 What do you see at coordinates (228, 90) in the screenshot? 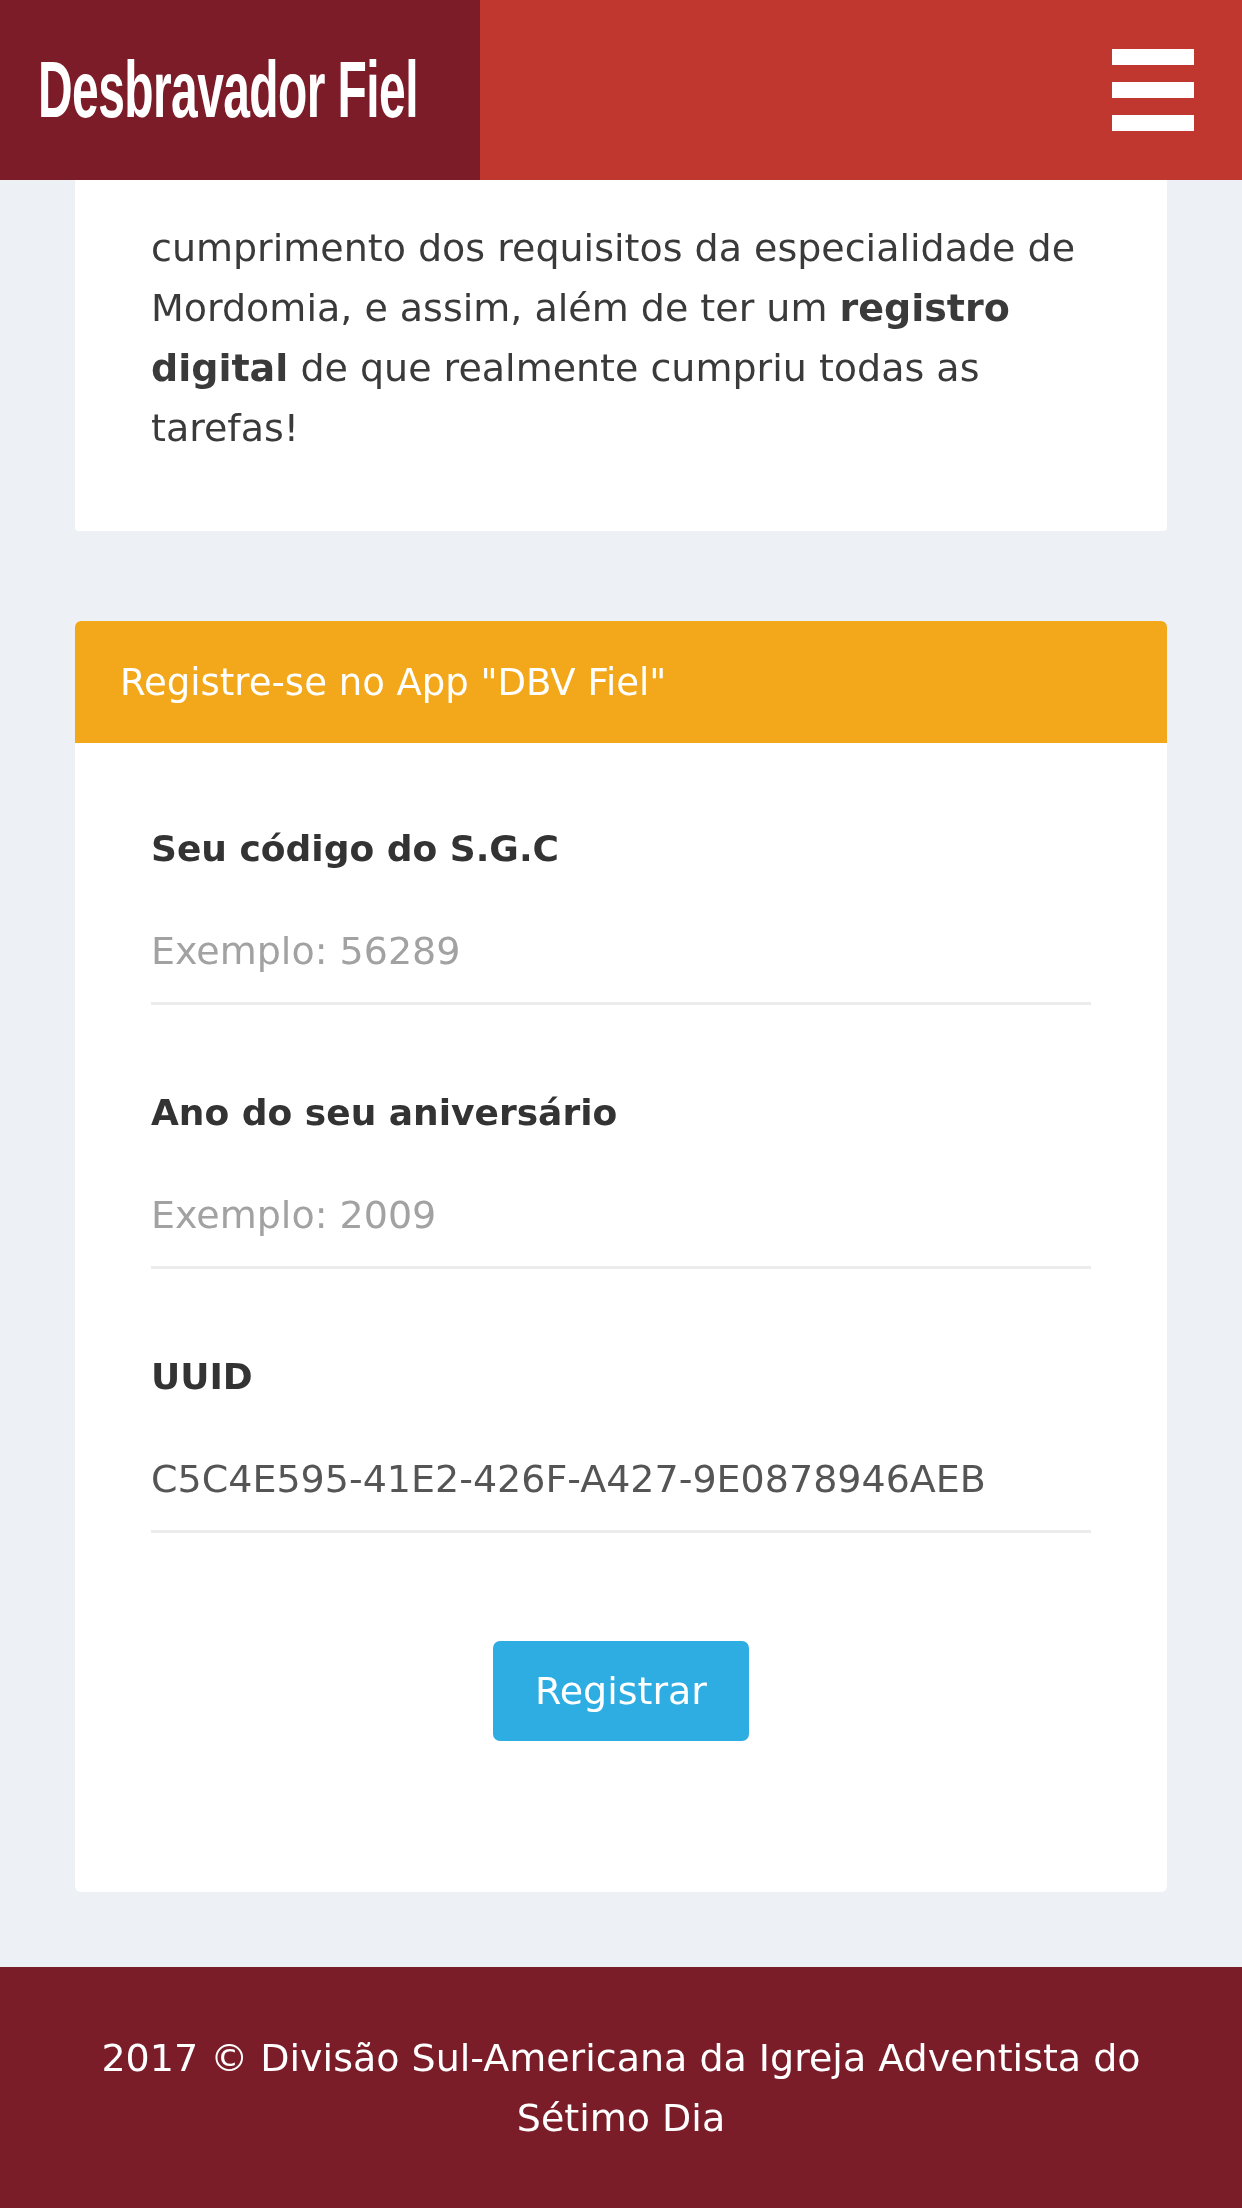
I see `logo-text: Desbravador Fiel` at bounding box center [228, 90].